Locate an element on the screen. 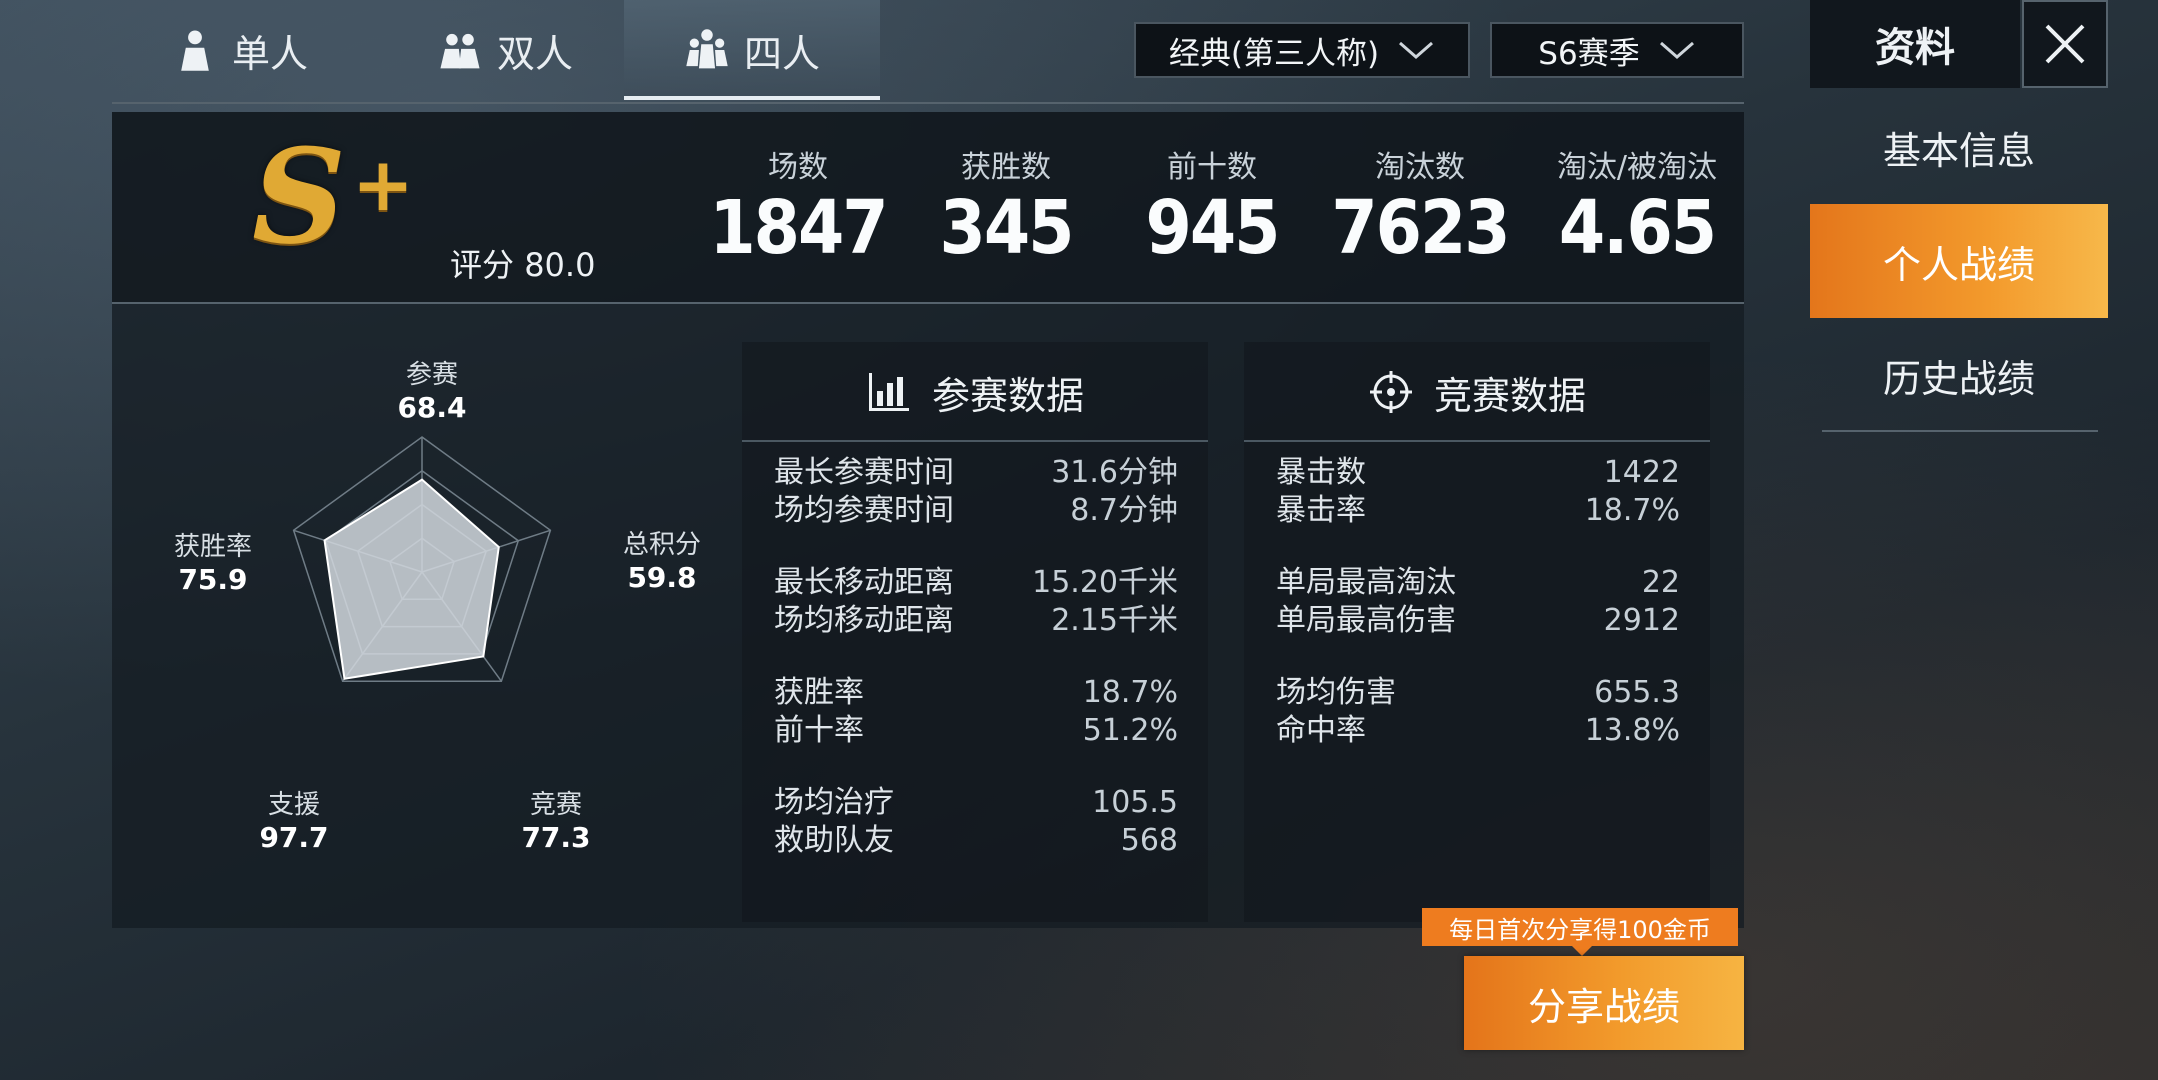 The width and height of the screenshot is (2158, 1080). tab-squad: 四人 is located at coordinates (752, 50).